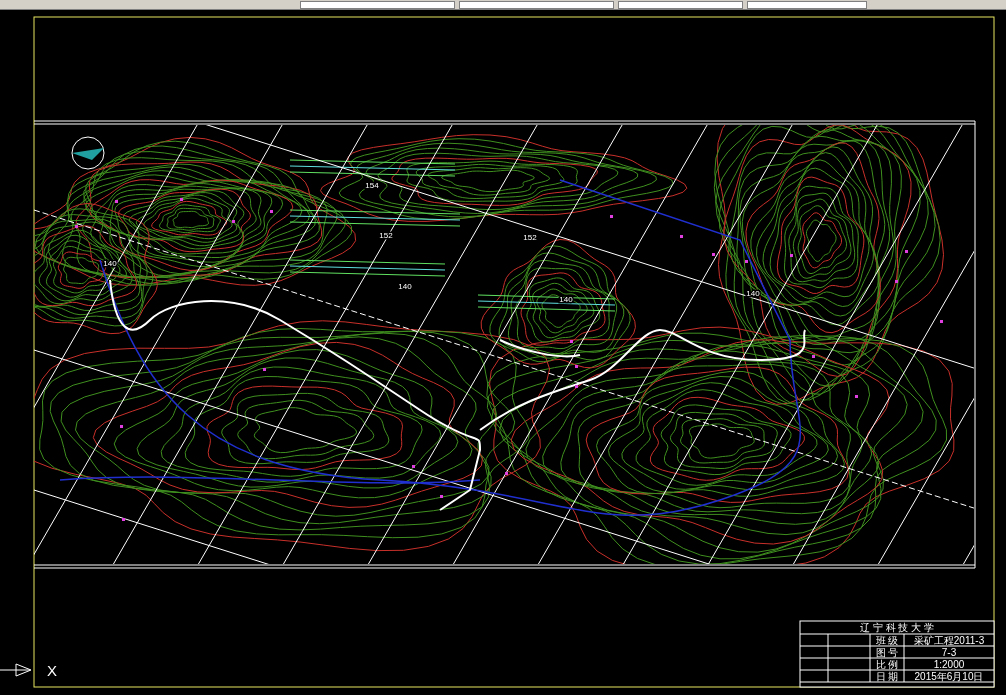 The image size is (1006, 695). Describe the element at coordinates (680, 5) in the screenshot. I see `linetype-dropdown` at that location.